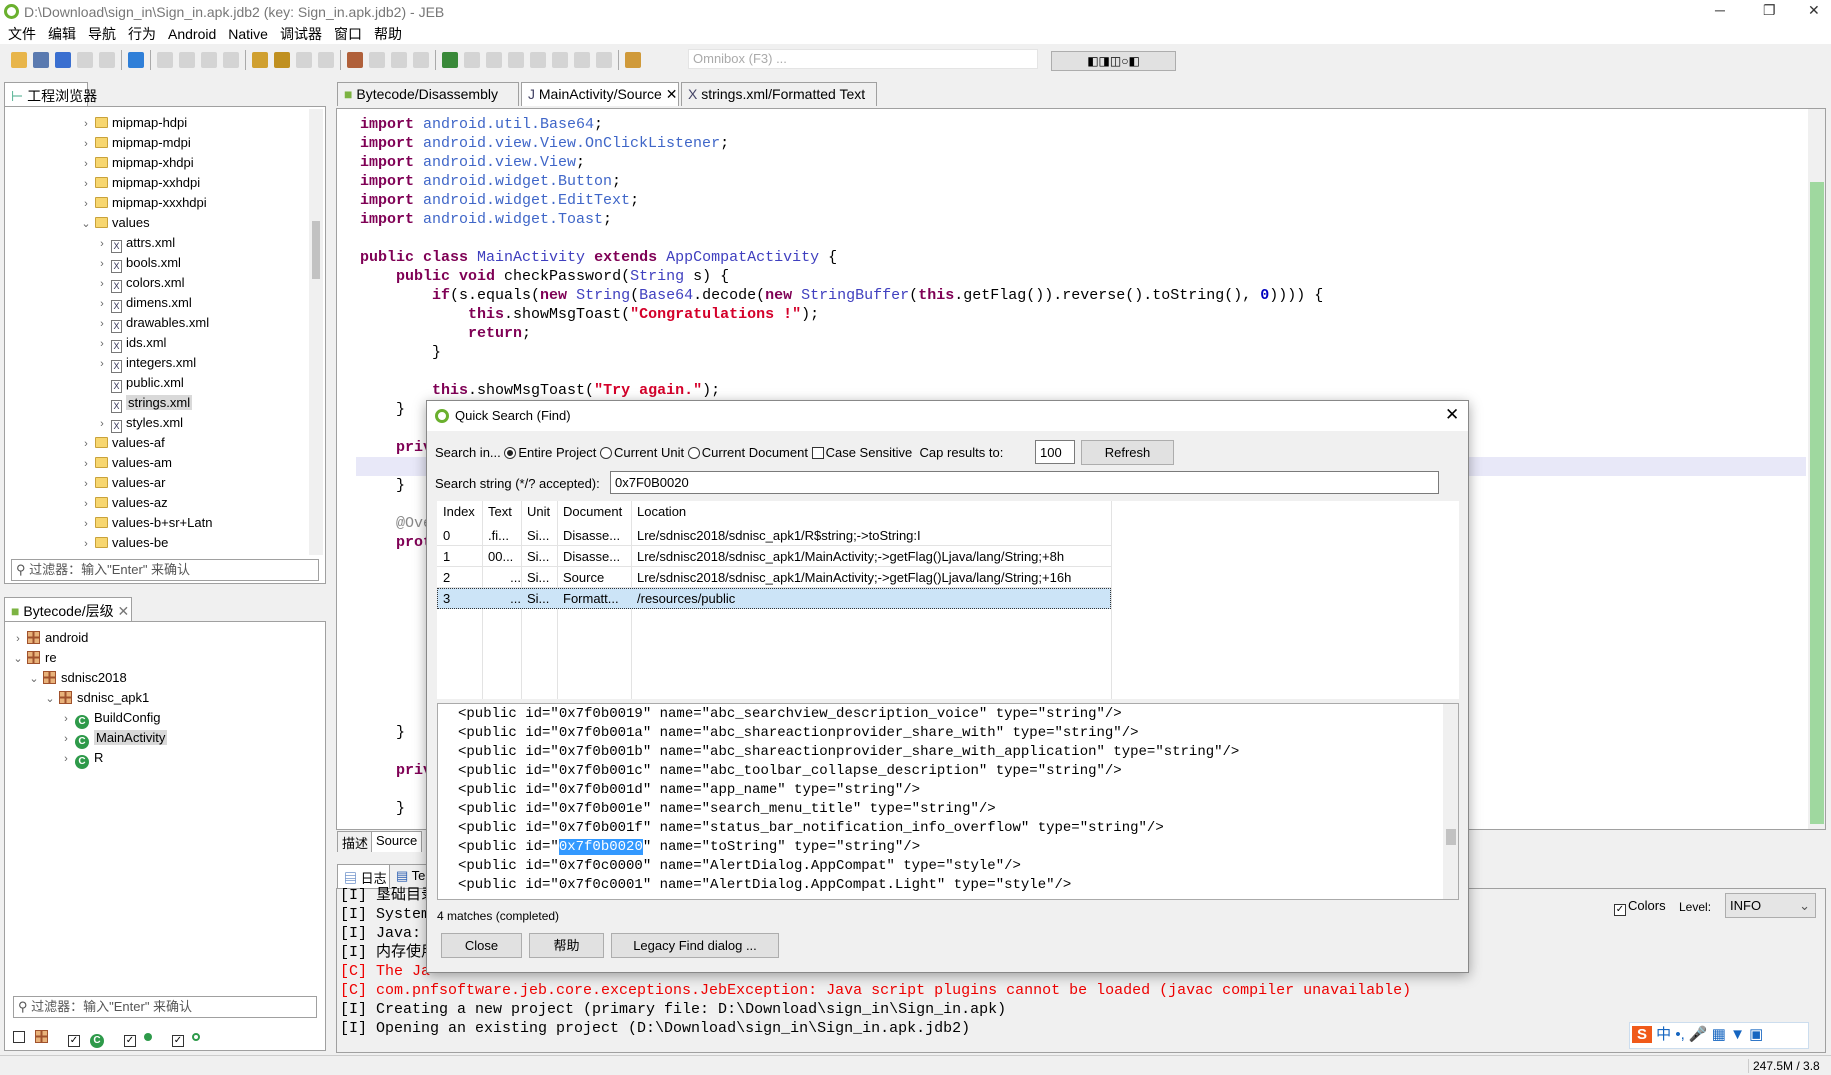 The width and height of the screenshot is (1831, 1075). What do you see at coordinates (282, 60) in the screenshot?
I see `comment-icon` at bounding box center [282, 60].